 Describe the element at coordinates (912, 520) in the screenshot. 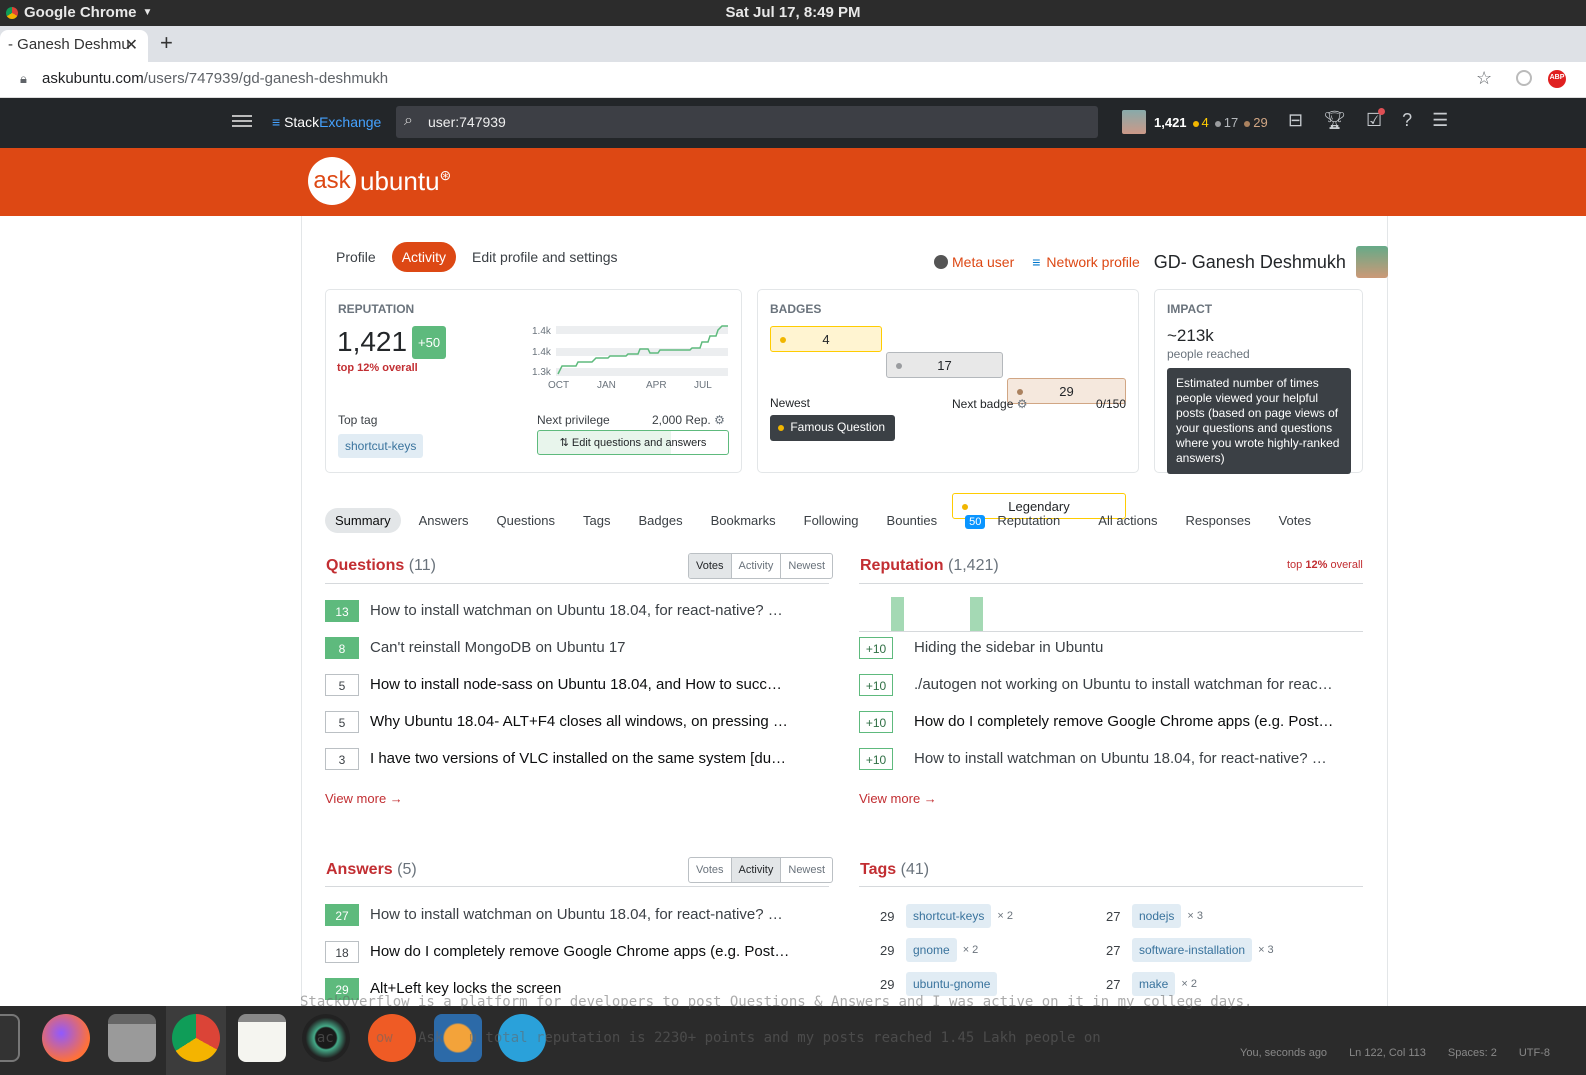

I see `subtab-bounties: Bounties` at that location.